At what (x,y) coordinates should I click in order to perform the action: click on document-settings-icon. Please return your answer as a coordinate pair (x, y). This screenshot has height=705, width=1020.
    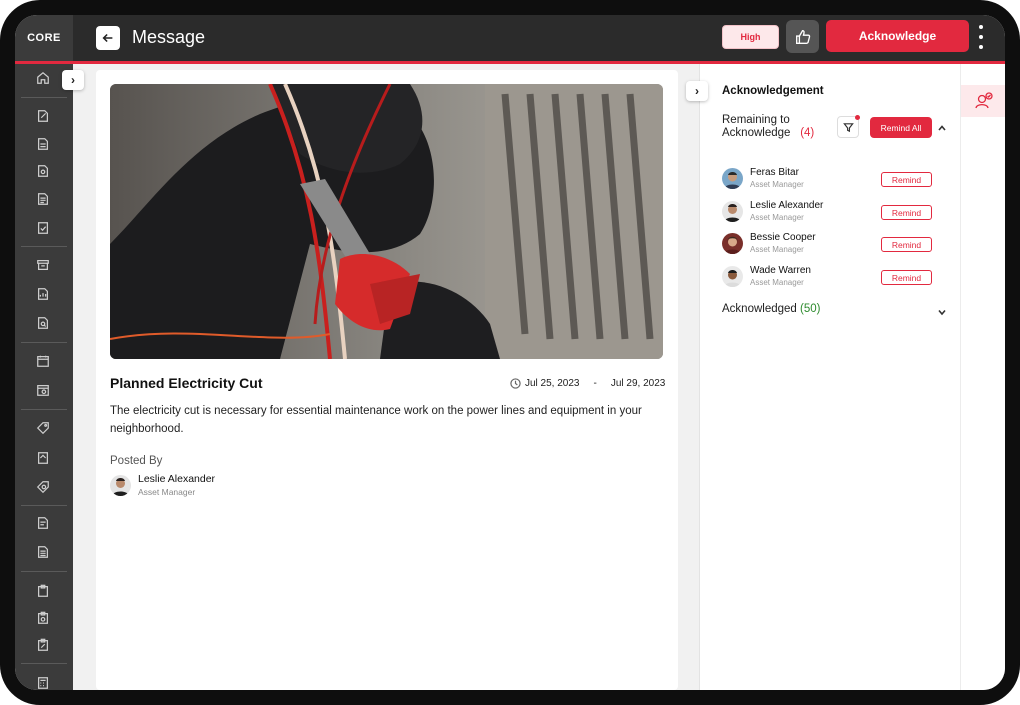
    Looking at the image, I should click on (43, 171).